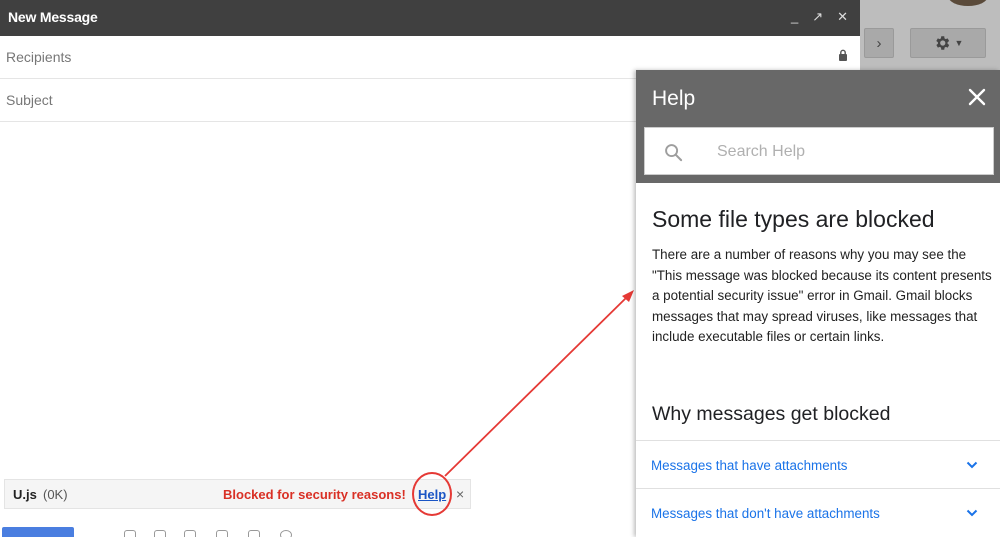  Describe the element at coordinates (222, 533) in the screenshot. I see `photo-icon` at that location.